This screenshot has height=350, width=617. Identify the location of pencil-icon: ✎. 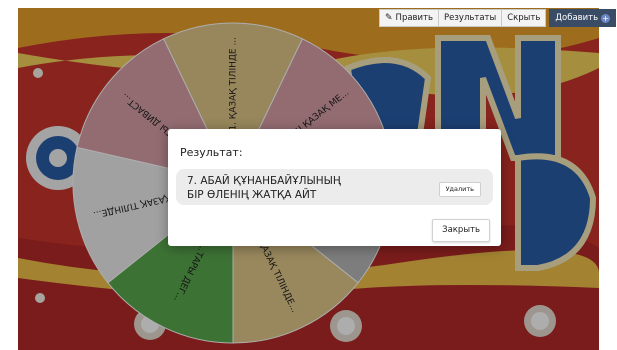
(389, 18).